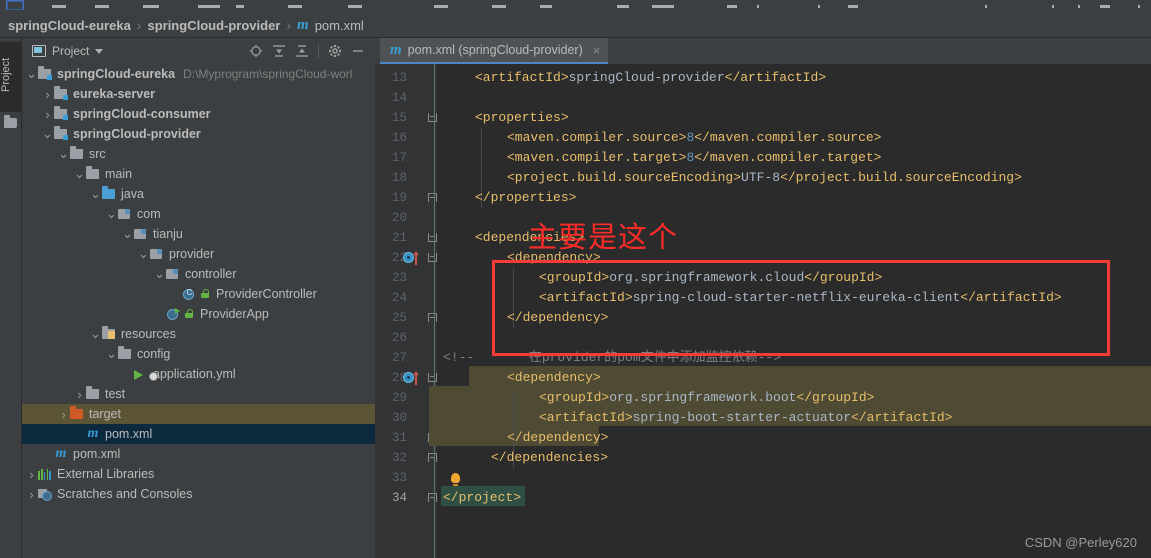 The width and height of the screenshot is (1151, 558). Describe the element at coordinates (358, 51) in the screenshot. I see `minimize-icon` at that location.